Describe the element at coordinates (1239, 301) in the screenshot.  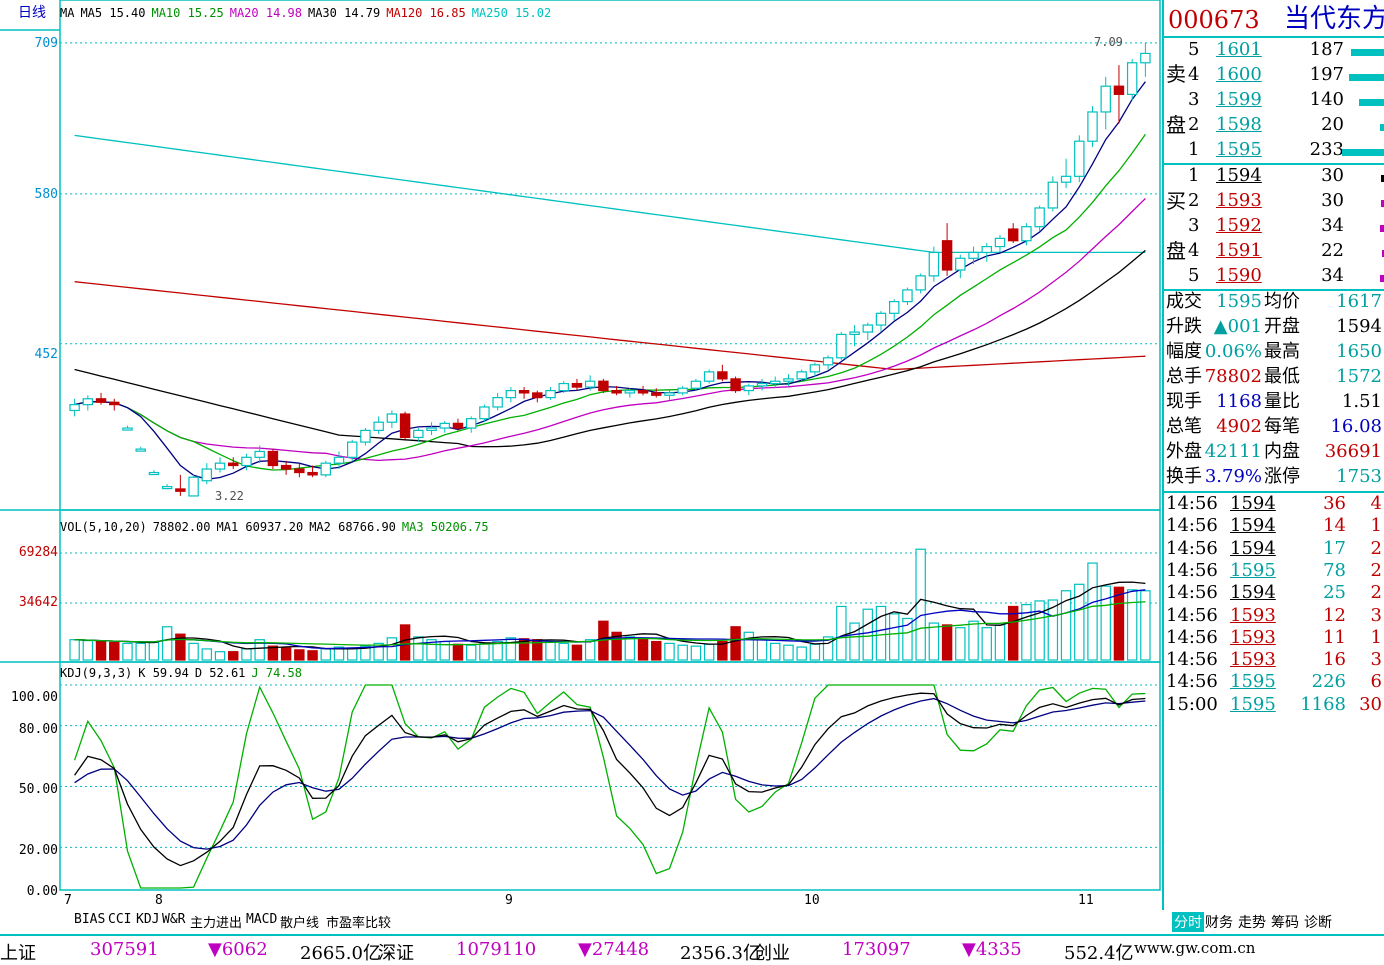
I see `quote-value: 1595` at that location.